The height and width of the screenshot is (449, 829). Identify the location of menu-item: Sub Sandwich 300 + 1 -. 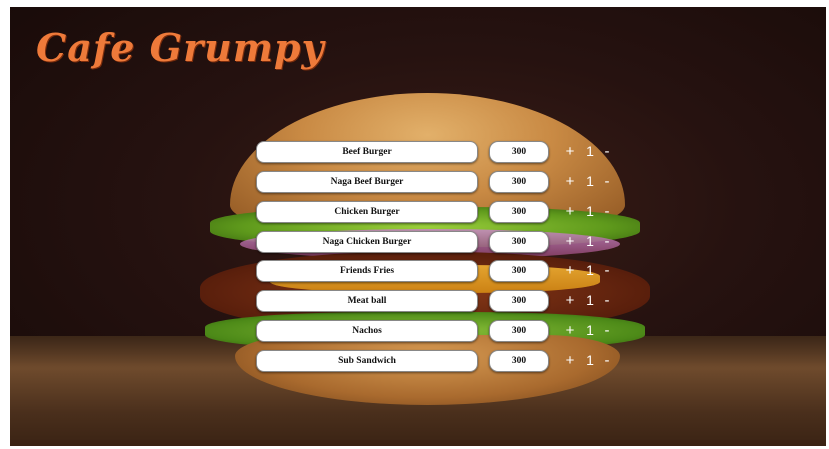
(446, 362).